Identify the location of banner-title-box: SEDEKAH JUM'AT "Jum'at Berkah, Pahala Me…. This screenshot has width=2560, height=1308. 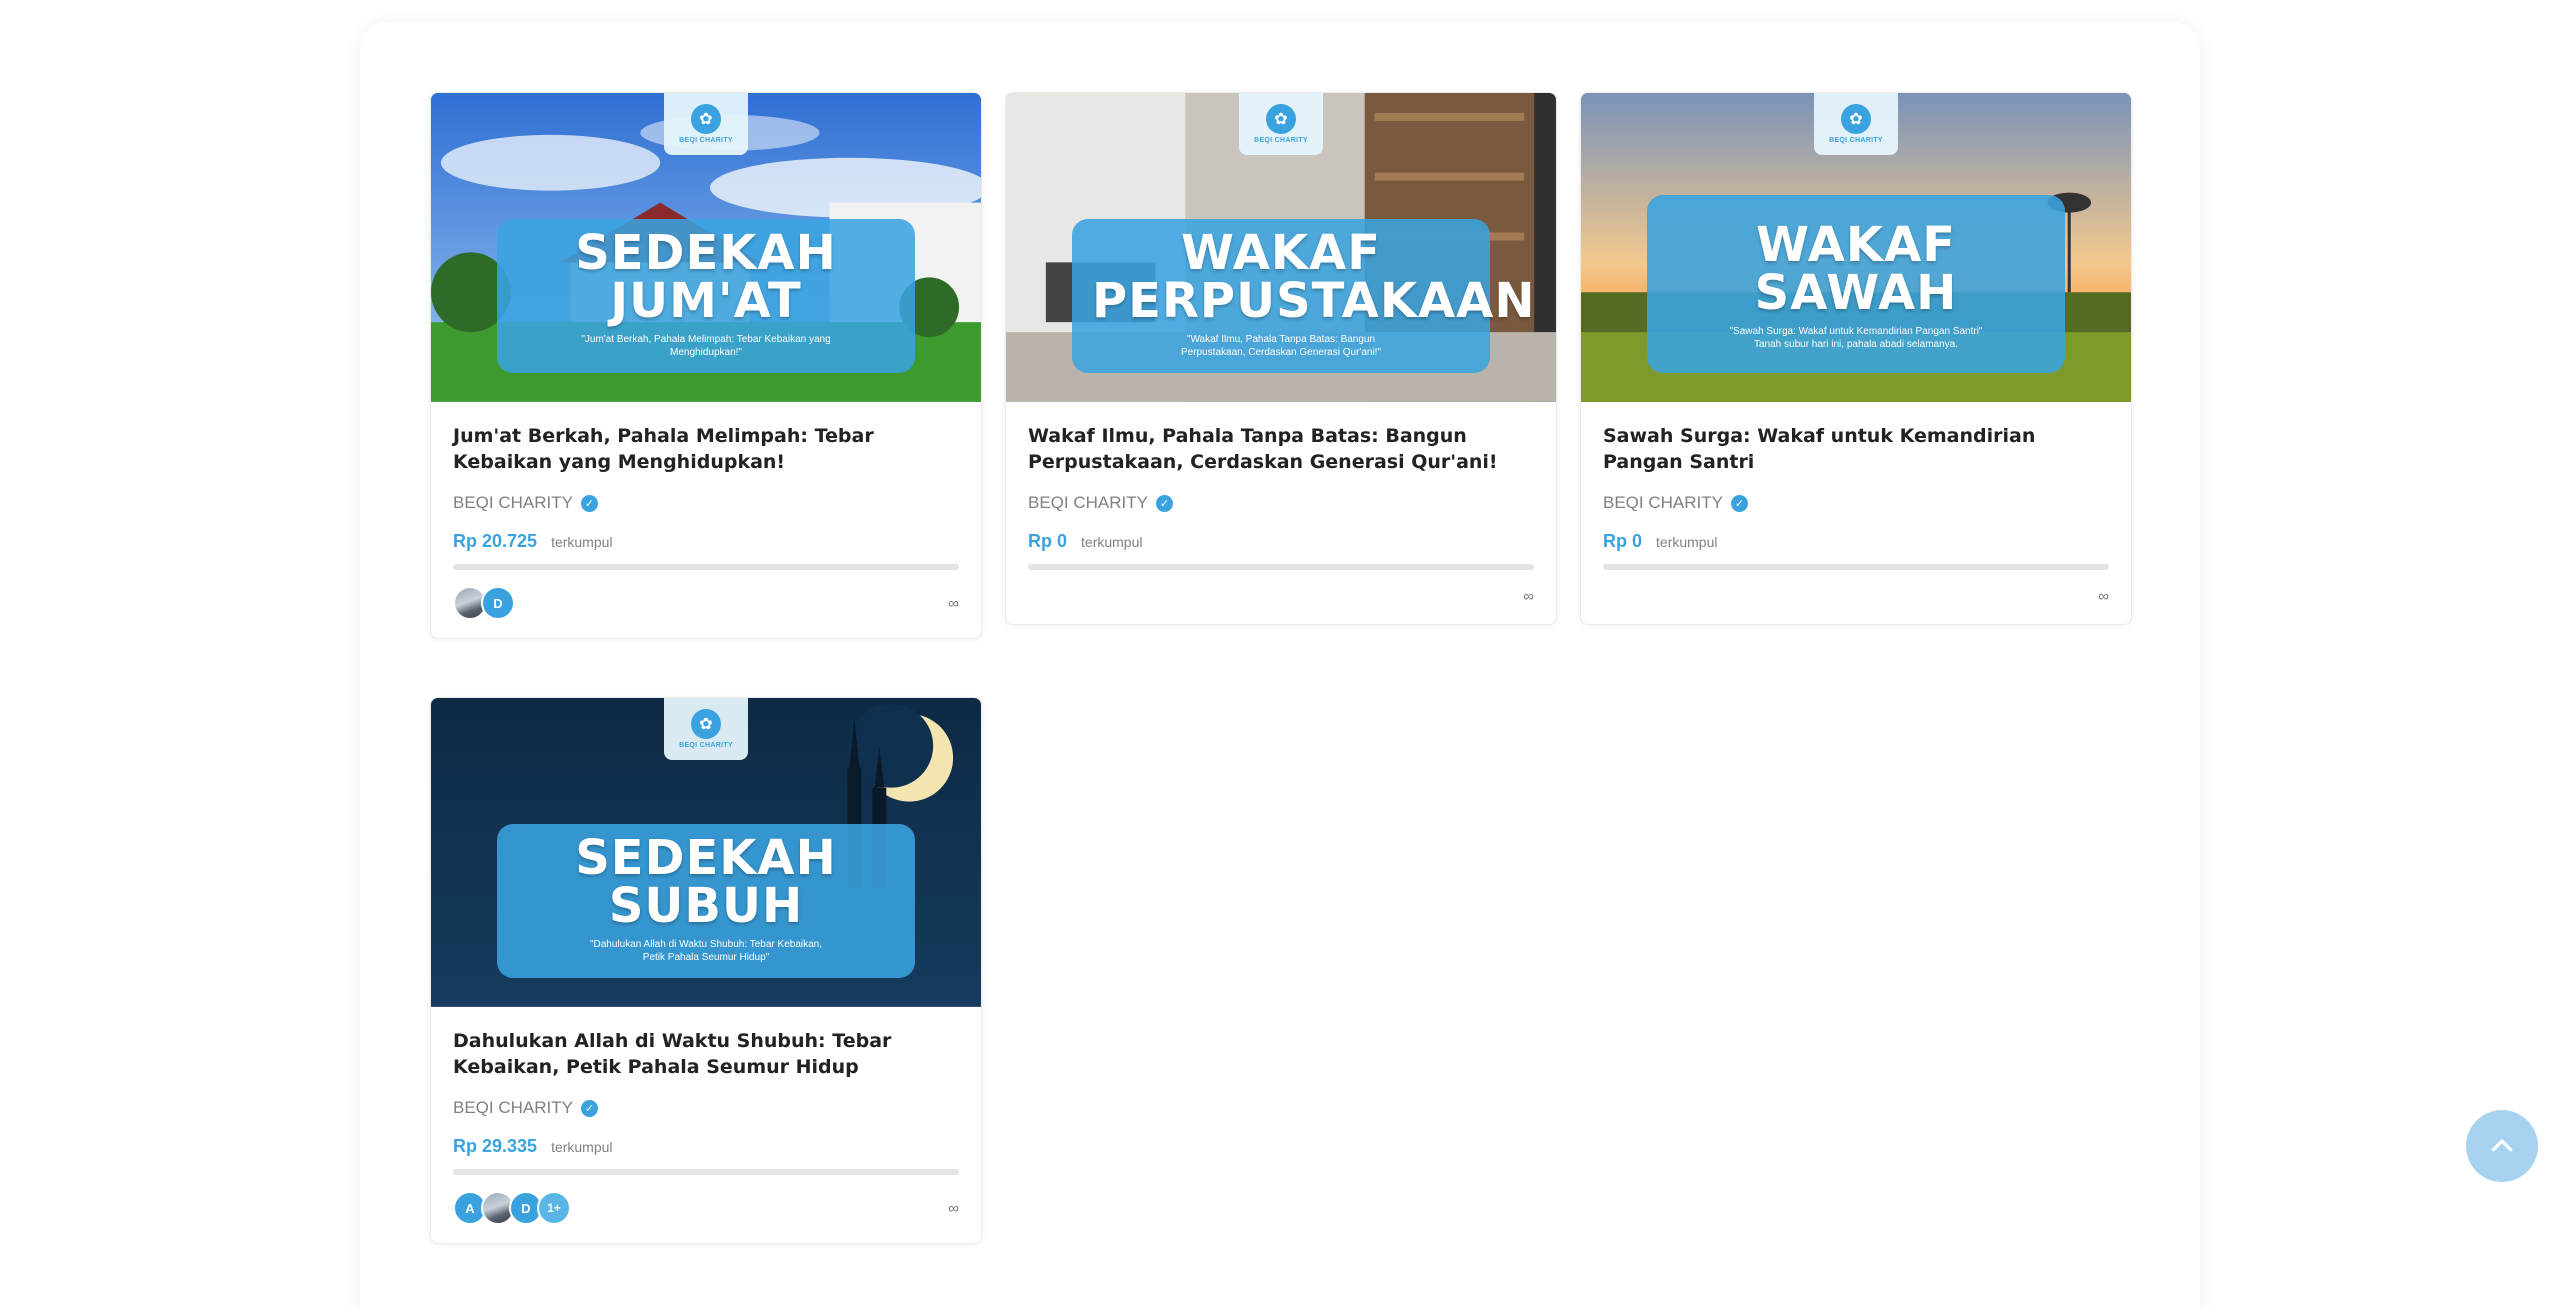
(706, 296).